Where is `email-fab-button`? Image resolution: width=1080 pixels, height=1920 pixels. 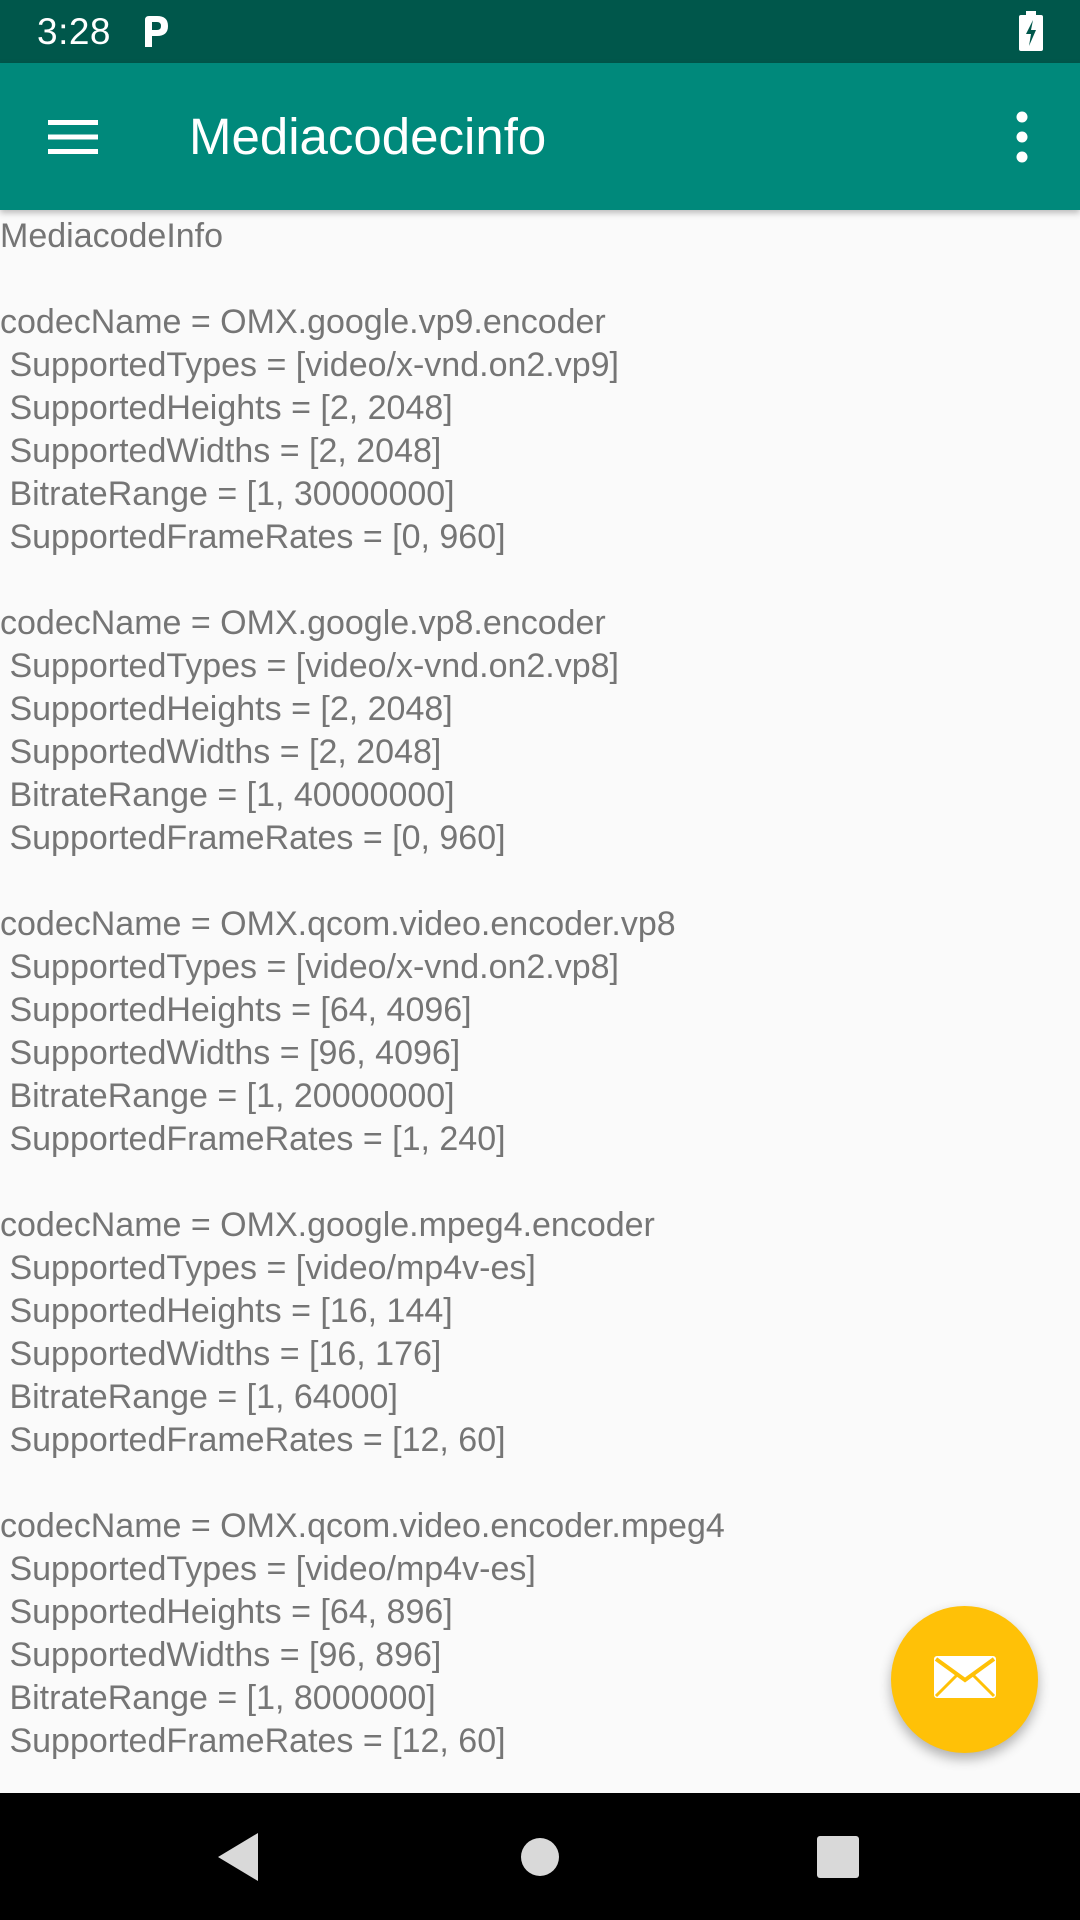
email-fab-button is located at coordinates (964, 1679).